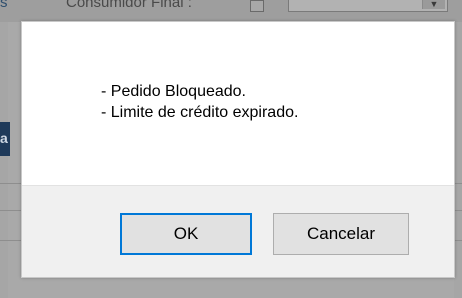 The height and width of the screenshot is (298, 462). What do you see at coordinates (458, 160) in the screenshot?
I see `background-right-panel` at bounding box center [458, 160].